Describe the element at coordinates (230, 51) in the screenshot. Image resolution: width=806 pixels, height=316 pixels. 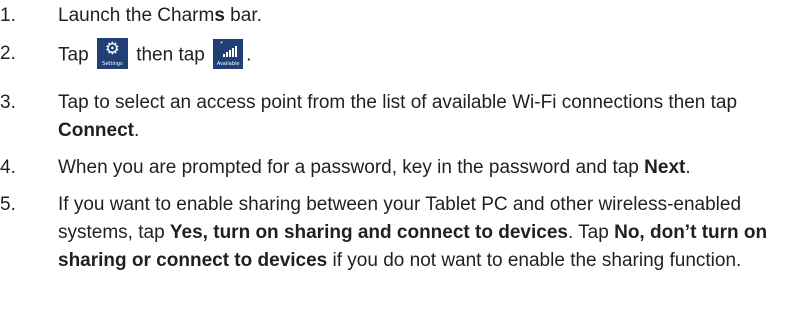
I see `wifi-signal-icon` at that location.